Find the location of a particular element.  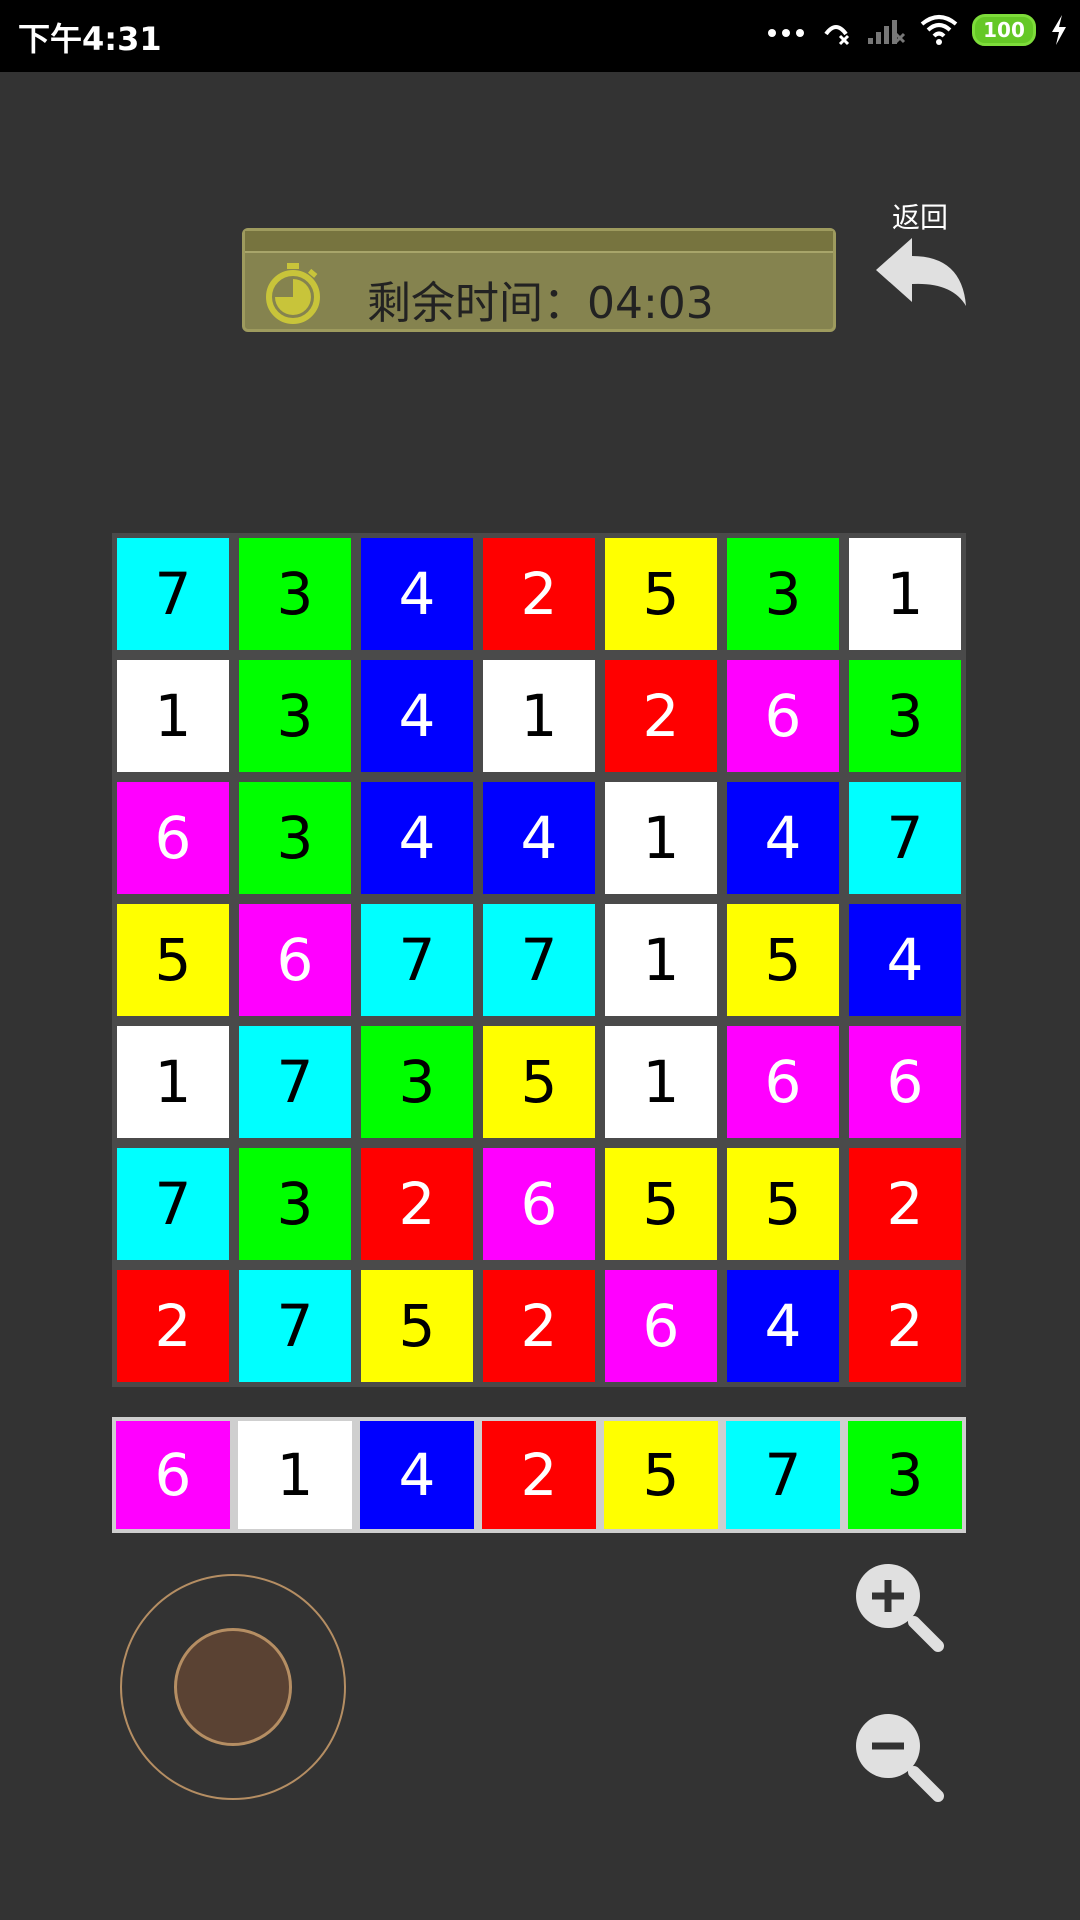

back-button: 返回 is located at coordinates (924, 266).